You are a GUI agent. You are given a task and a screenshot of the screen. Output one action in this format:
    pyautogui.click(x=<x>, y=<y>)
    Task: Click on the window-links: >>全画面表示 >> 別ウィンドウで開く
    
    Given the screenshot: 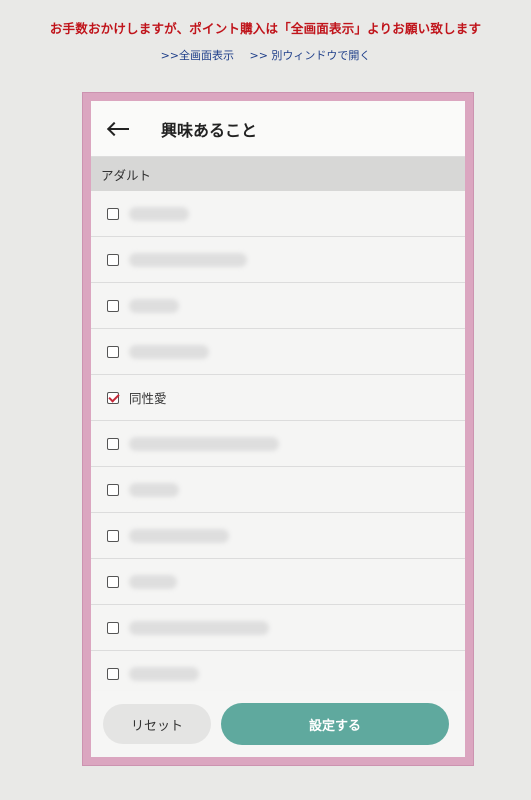 What is the action you would take?
    pyautogui.click(x=265, y=55)
    